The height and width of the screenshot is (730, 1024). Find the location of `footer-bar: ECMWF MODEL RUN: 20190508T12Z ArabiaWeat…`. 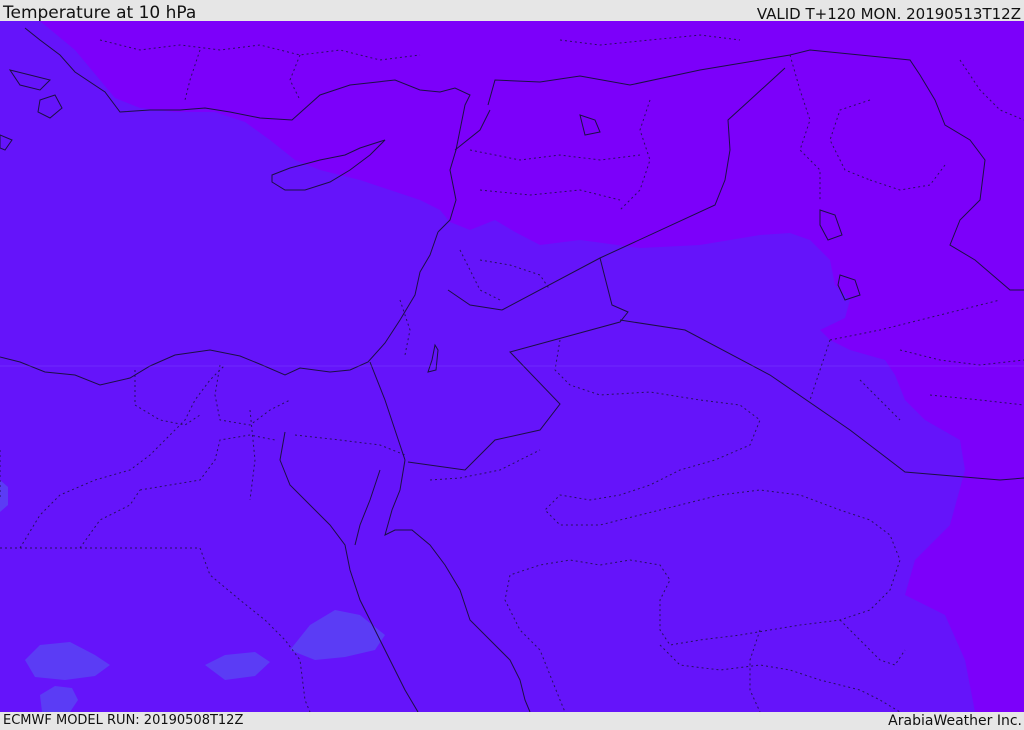

footer-bar: ECMWF MODEL RUN: 20190508T12Z ArabiaWeat… is located at coordinates (512, 720).